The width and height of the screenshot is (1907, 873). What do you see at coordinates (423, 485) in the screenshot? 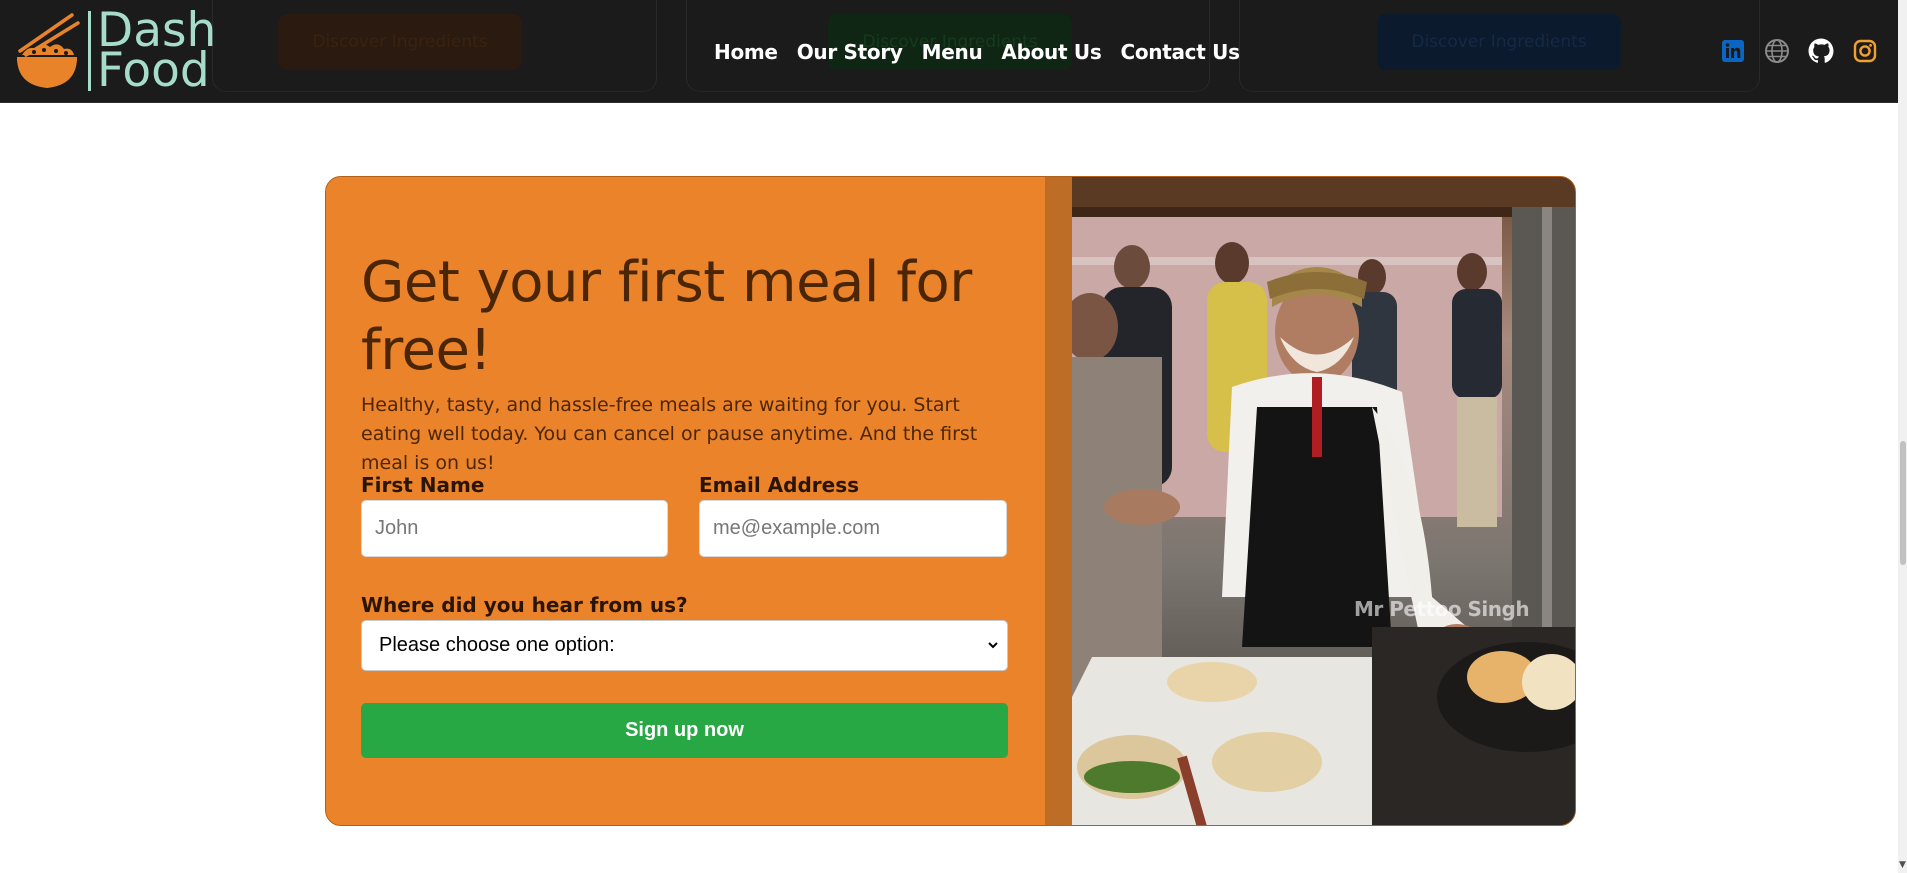
I see `first-name-label: First Name` at bounding box center [423, 485].